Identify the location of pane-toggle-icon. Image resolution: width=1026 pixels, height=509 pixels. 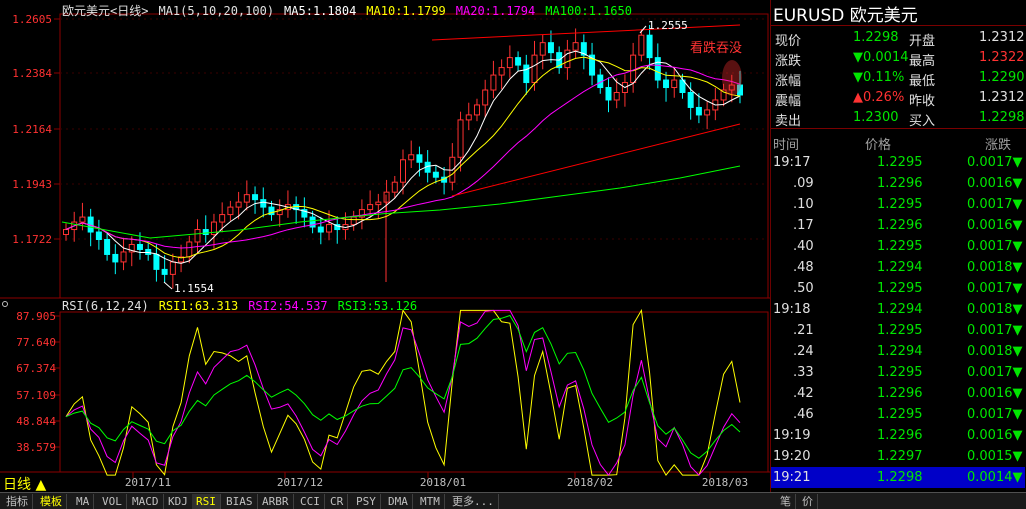
(5, 304).